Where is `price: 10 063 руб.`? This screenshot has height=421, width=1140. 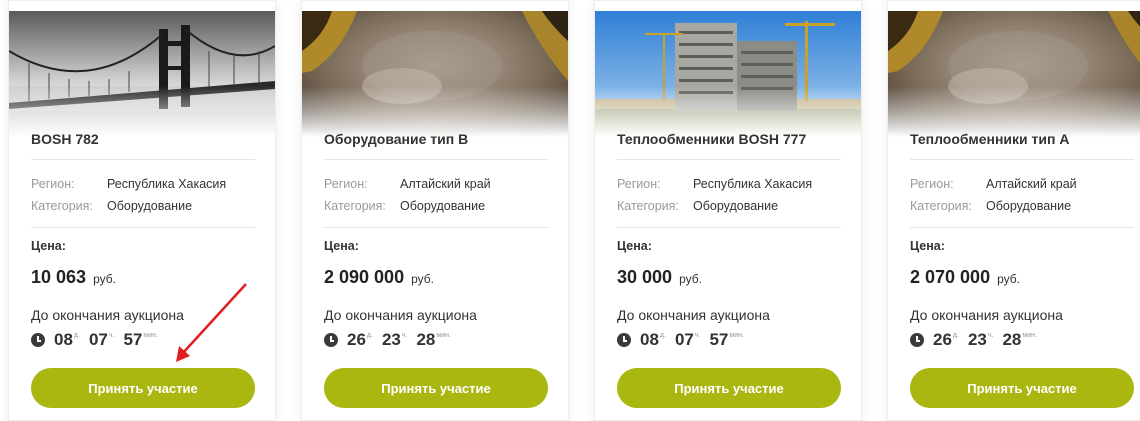 price: 10 063 руб. is located at coordinates (73, 277).